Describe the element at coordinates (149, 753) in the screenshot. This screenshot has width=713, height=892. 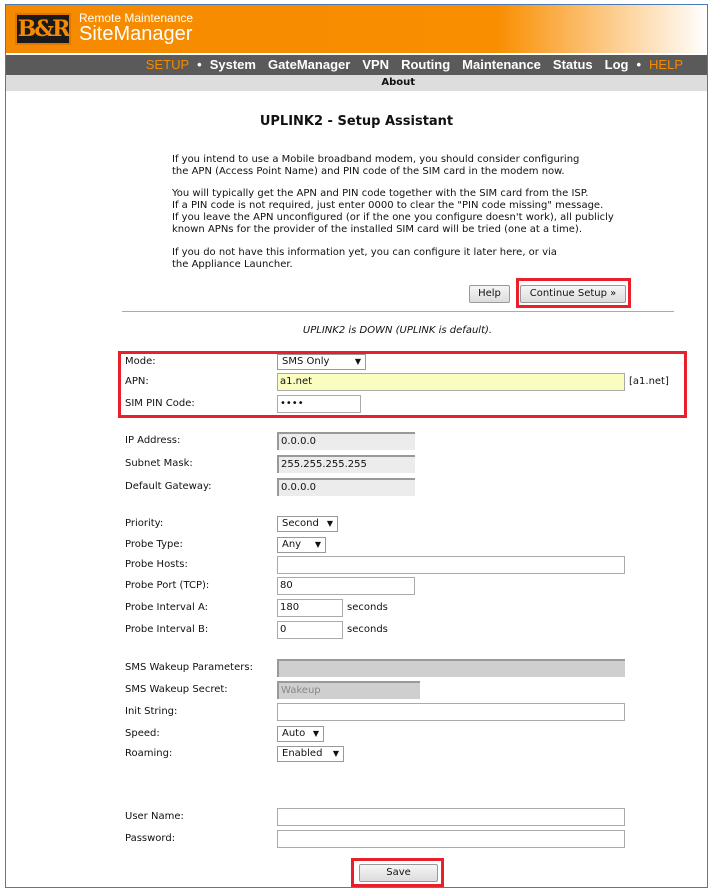
I see `roaming-label: Roaming:` at that location.